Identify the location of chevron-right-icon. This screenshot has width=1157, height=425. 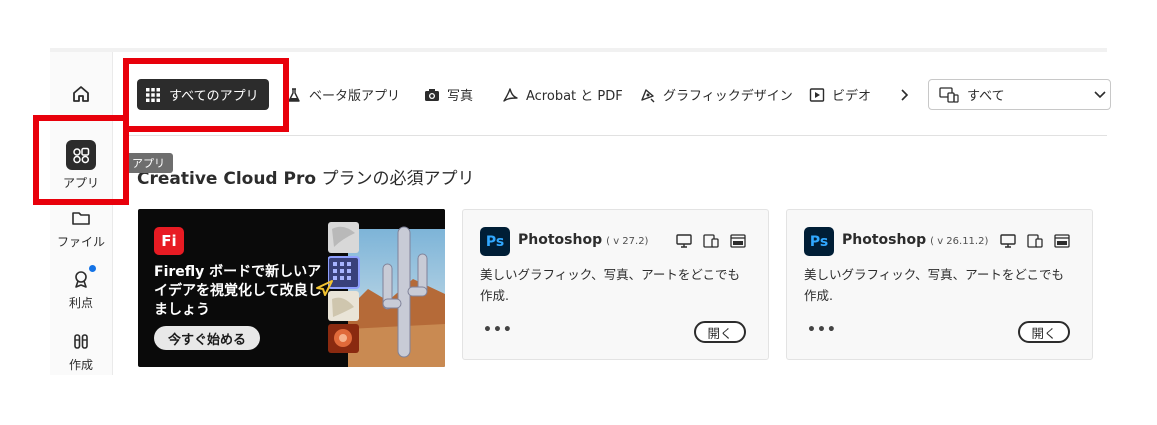
(905, 94).